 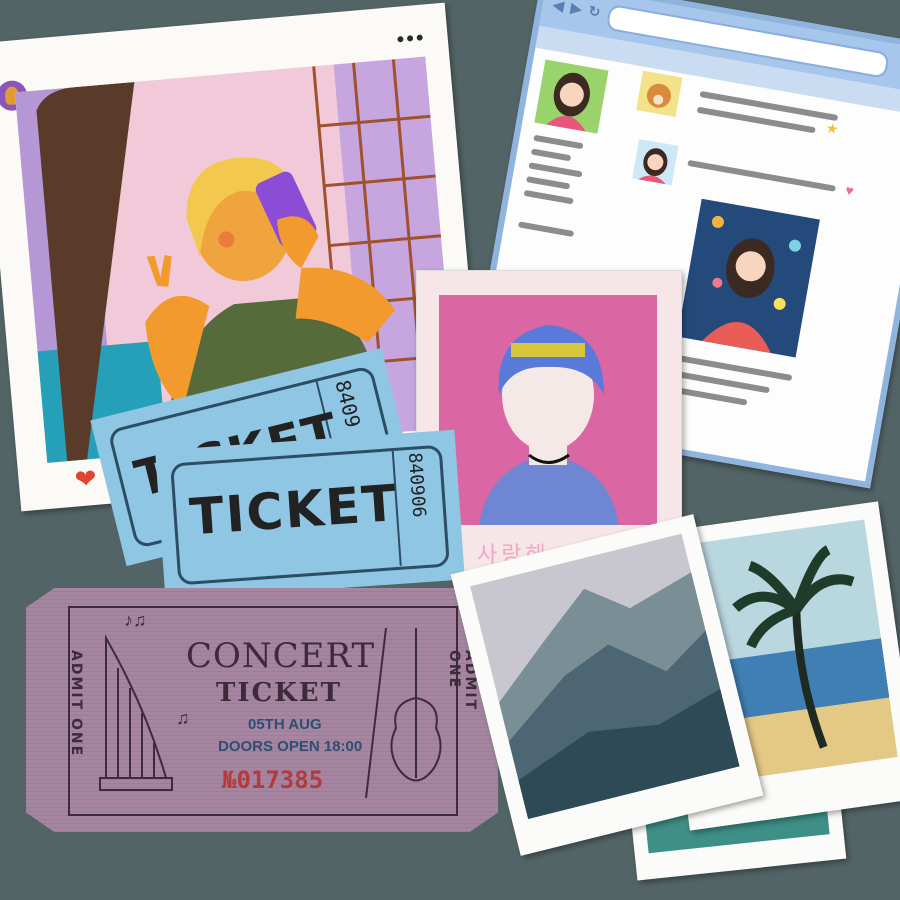 What do you see at coordinates (605, 676) in the screenshot?
I see `mountain-image` at bounding box center [605, 676].